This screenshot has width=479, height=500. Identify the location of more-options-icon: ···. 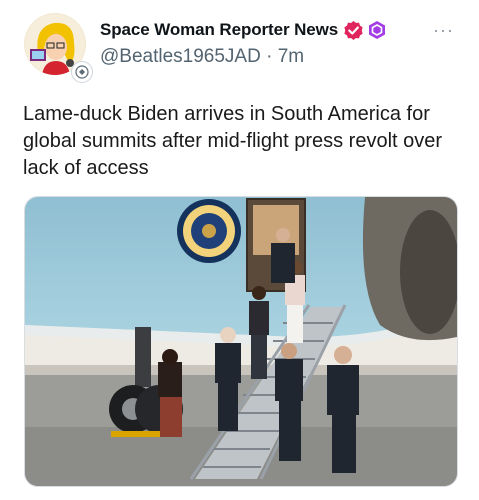
(443, 30).